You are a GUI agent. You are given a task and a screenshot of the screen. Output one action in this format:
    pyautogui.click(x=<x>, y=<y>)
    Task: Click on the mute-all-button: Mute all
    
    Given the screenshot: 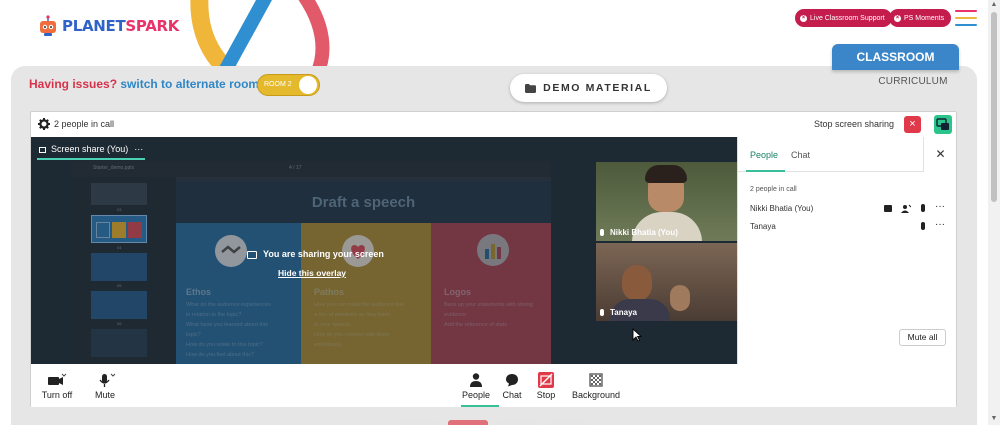 What is the action you would take?
    pyautogui.click(x=922, y=337)
    